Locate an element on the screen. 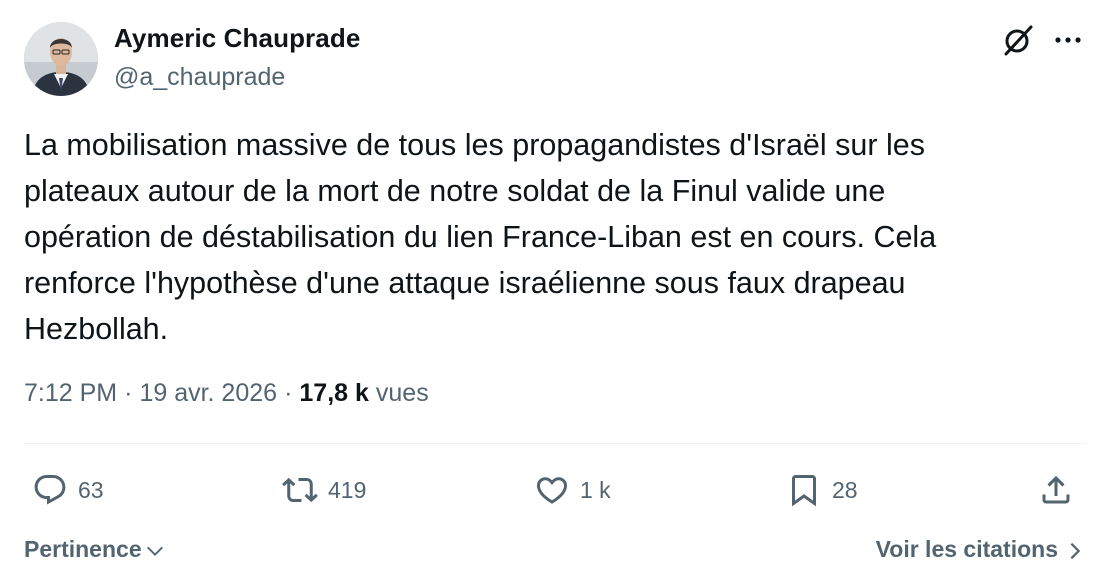 Image resolution: width=1110 pixels, height=581 pixels. sort-label: Pertinence is located at coordinates (83, 549).